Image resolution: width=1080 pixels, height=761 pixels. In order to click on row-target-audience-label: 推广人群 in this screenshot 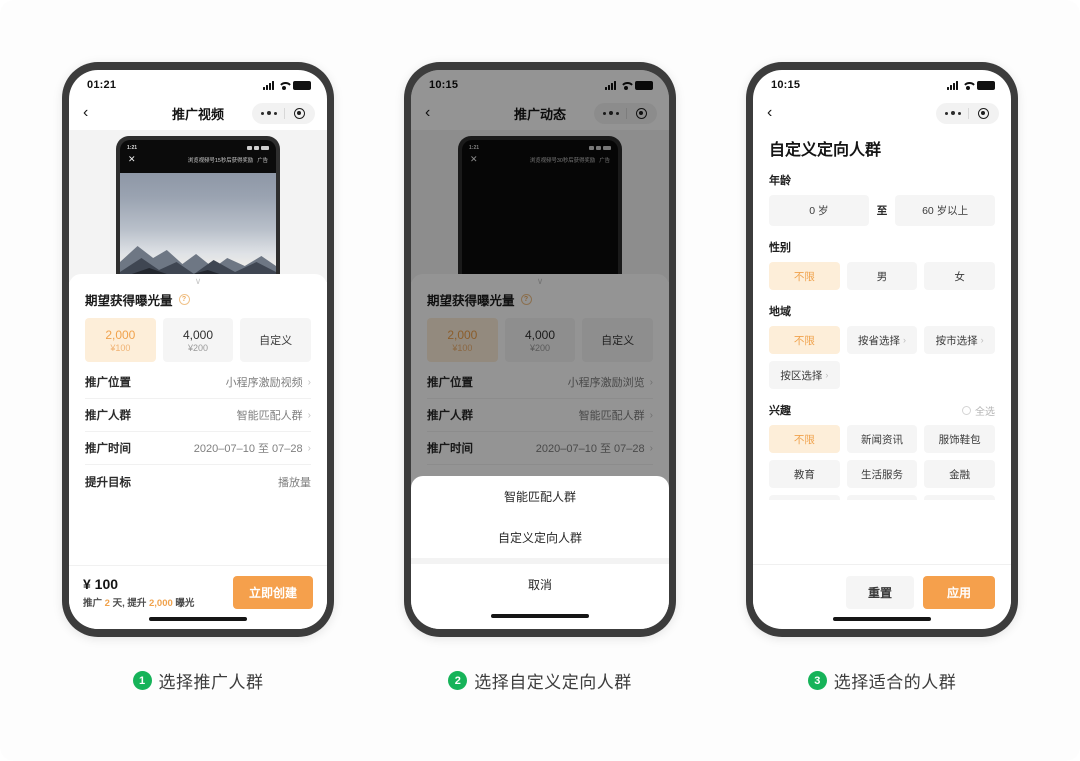, I will do `click(450, 416)`.